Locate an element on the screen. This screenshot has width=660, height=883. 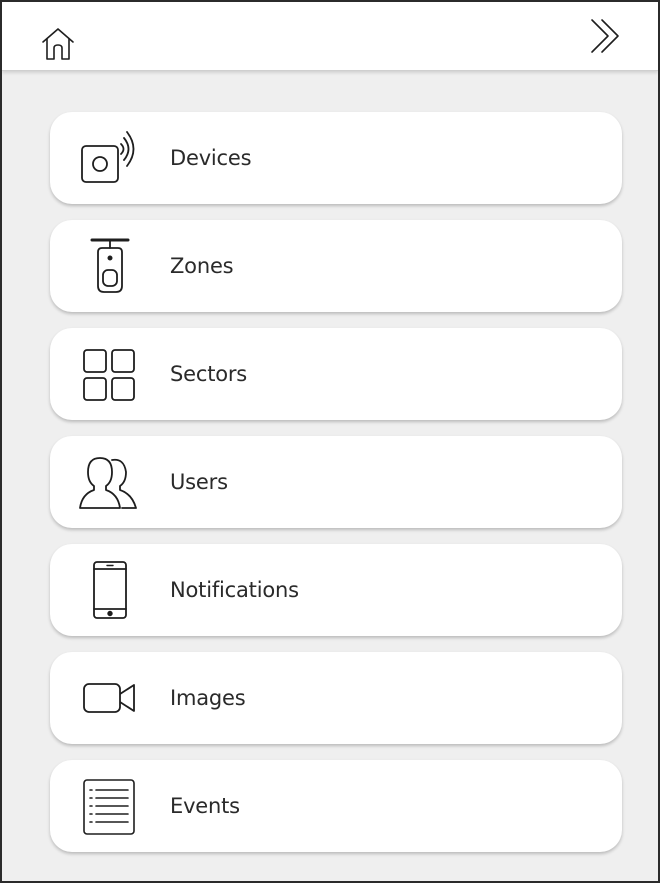
menu-item-label: Zones is located at coordinates (202, 266).